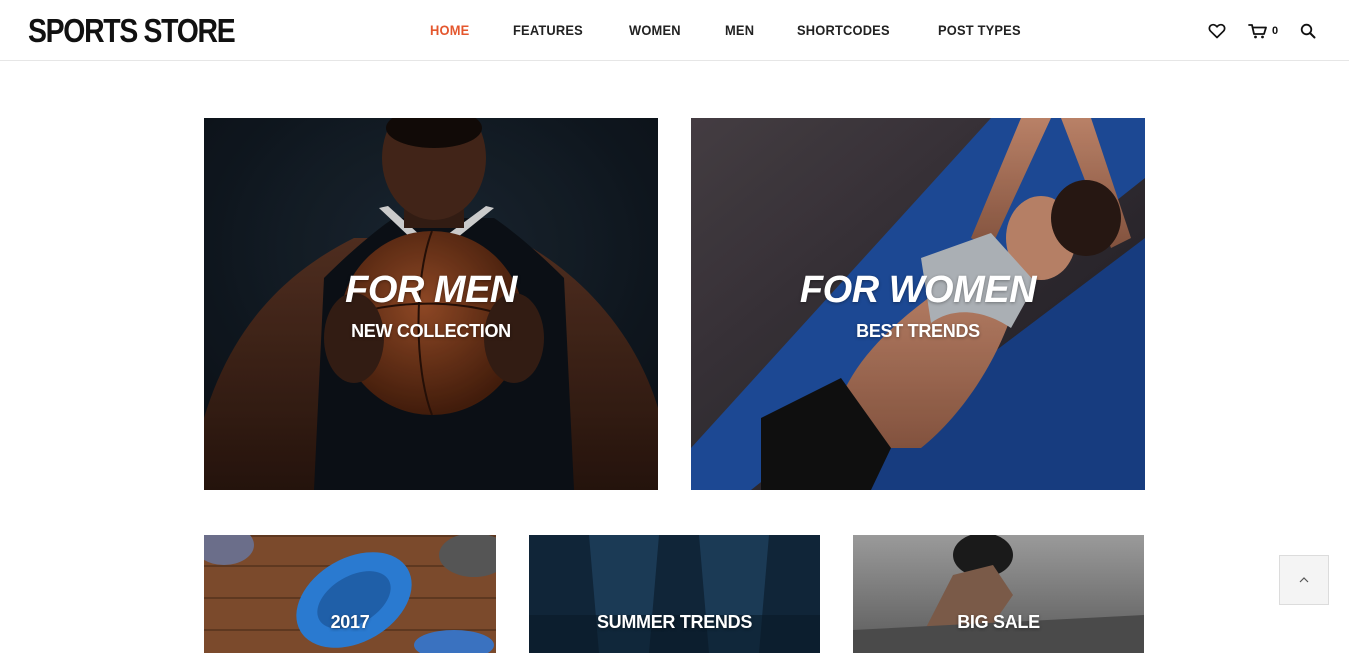 Image resolution: width=1349 pixels, height=653 pixels. I want to click on nav-men: MEN, so click(739, 30).